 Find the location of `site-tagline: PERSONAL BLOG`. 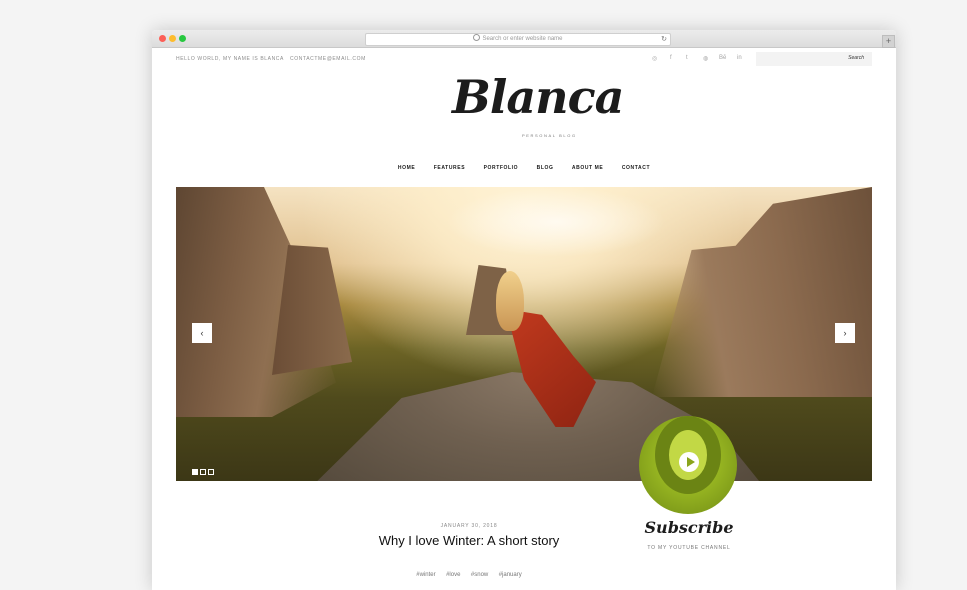

site-tagline: PERSONAL BLOG is located at coordinates (549, 135).